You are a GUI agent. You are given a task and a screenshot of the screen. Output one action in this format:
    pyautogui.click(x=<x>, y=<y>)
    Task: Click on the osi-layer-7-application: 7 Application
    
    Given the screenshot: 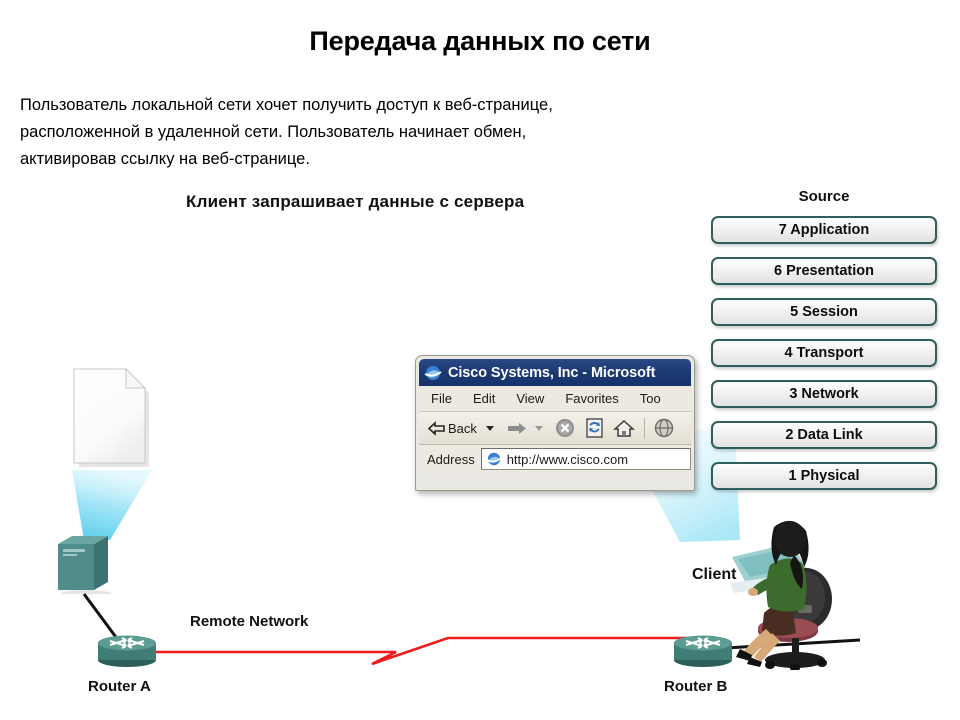 What is the action you would take?
    pyautogui.click(x=824, y=230)
    